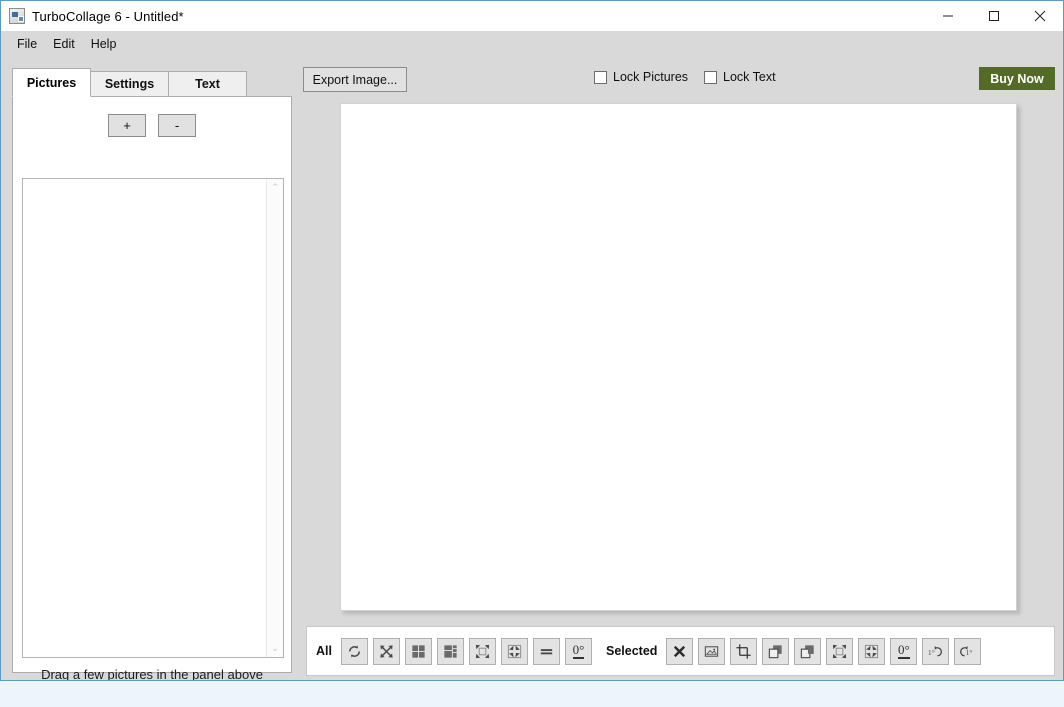 The image size is (1064, 707). I want to click on bottom-toolbar: All 0° Selected 0° 1° 1°, so click(680, 651).